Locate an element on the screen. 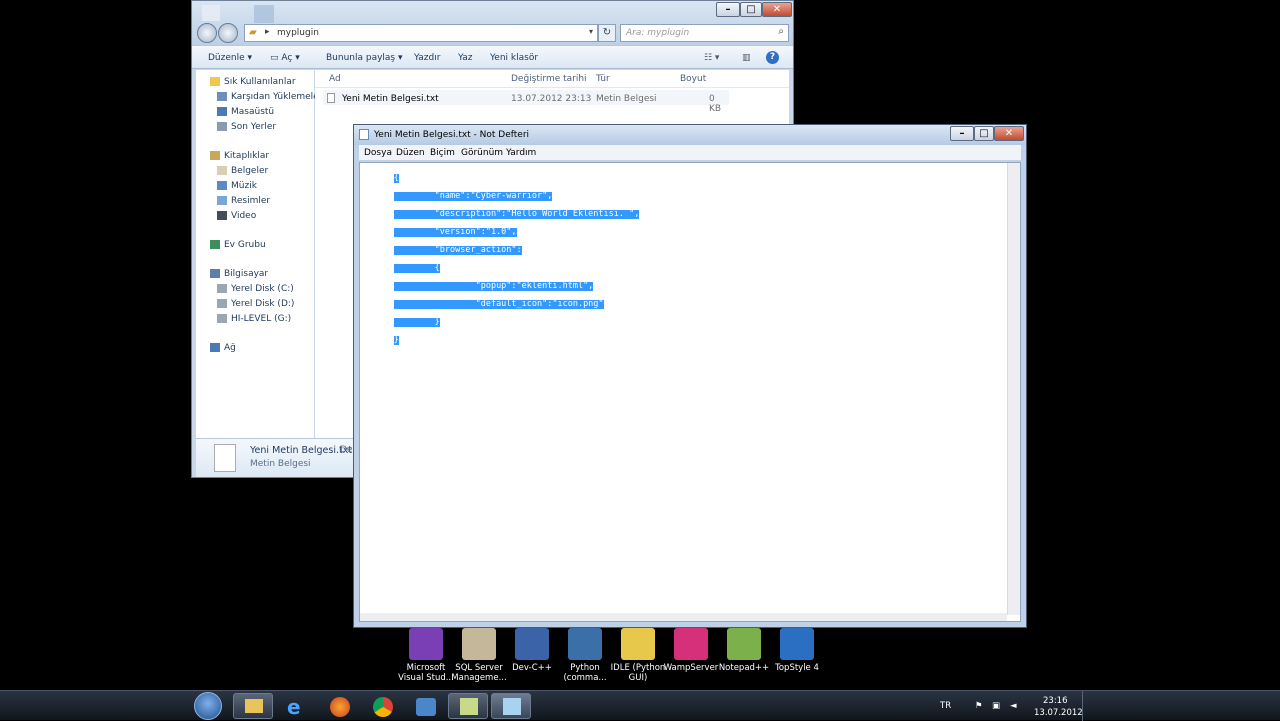  topstyle-icon is located at coordinates (797, 644).